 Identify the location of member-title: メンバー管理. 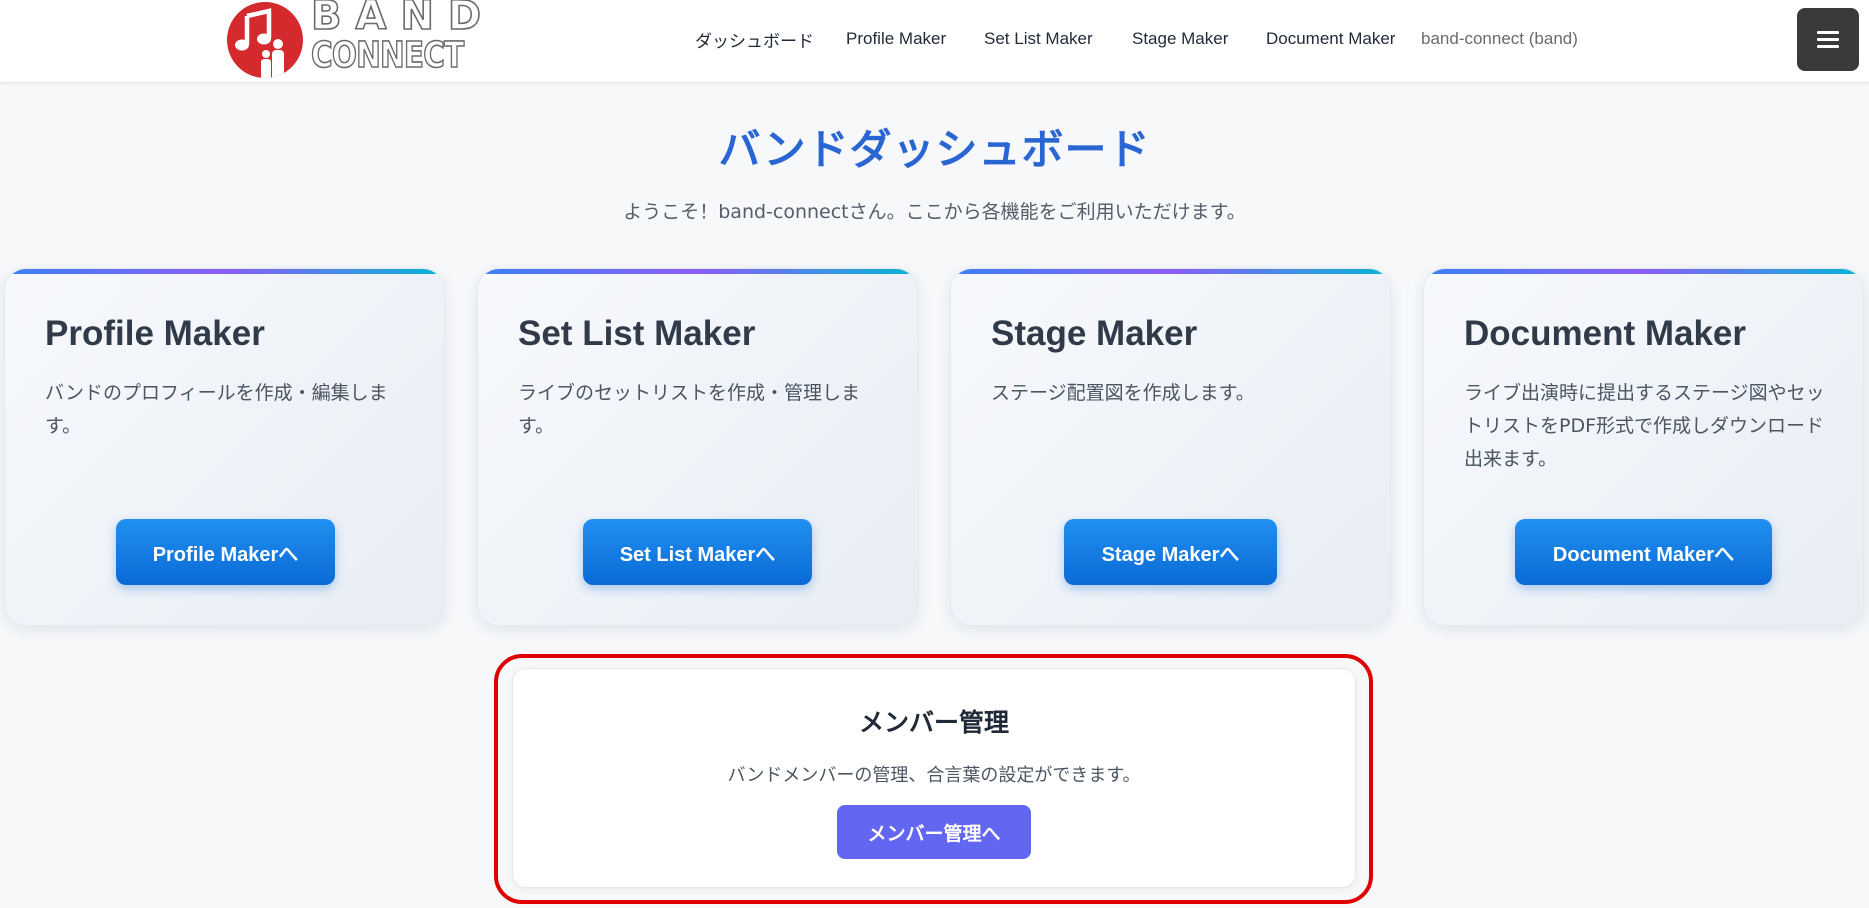
(933, 722).